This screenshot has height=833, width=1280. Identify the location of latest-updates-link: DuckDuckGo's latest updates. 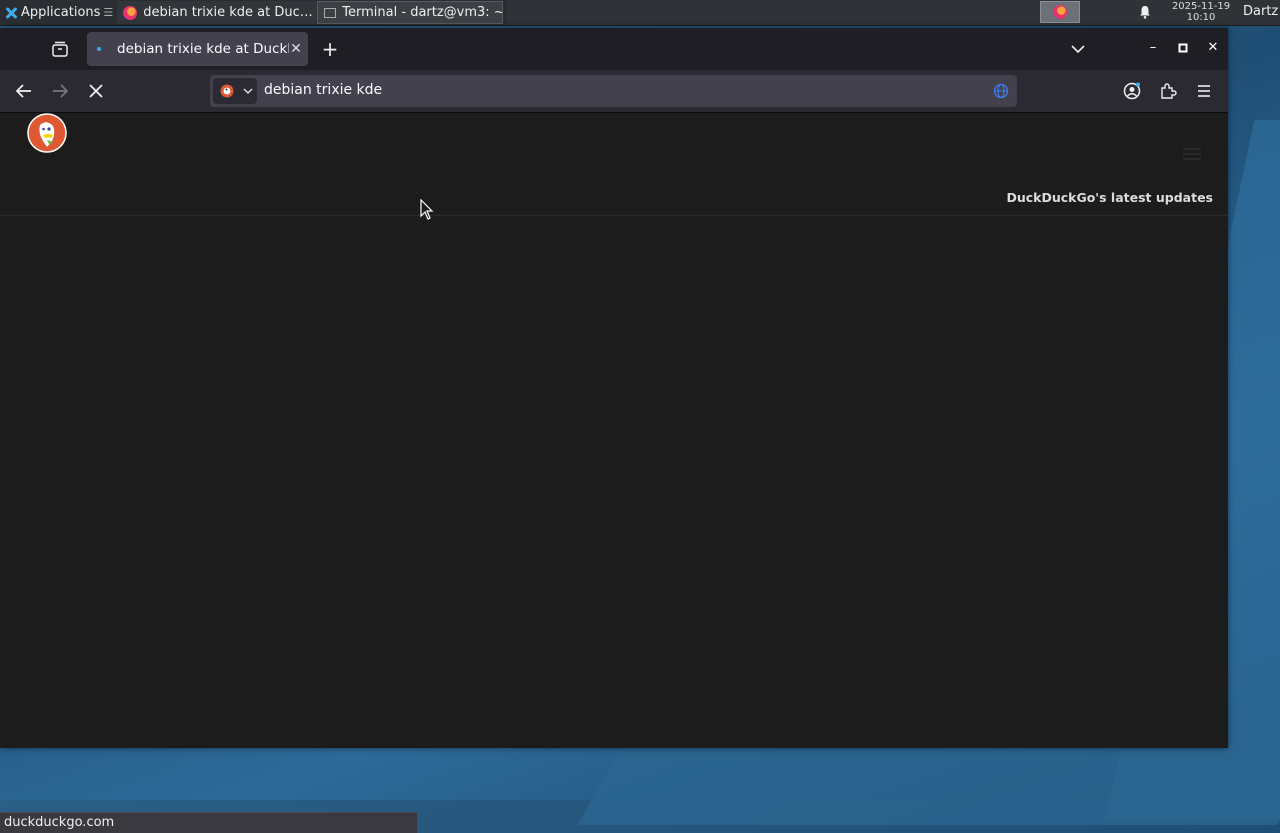
(1109, 197).